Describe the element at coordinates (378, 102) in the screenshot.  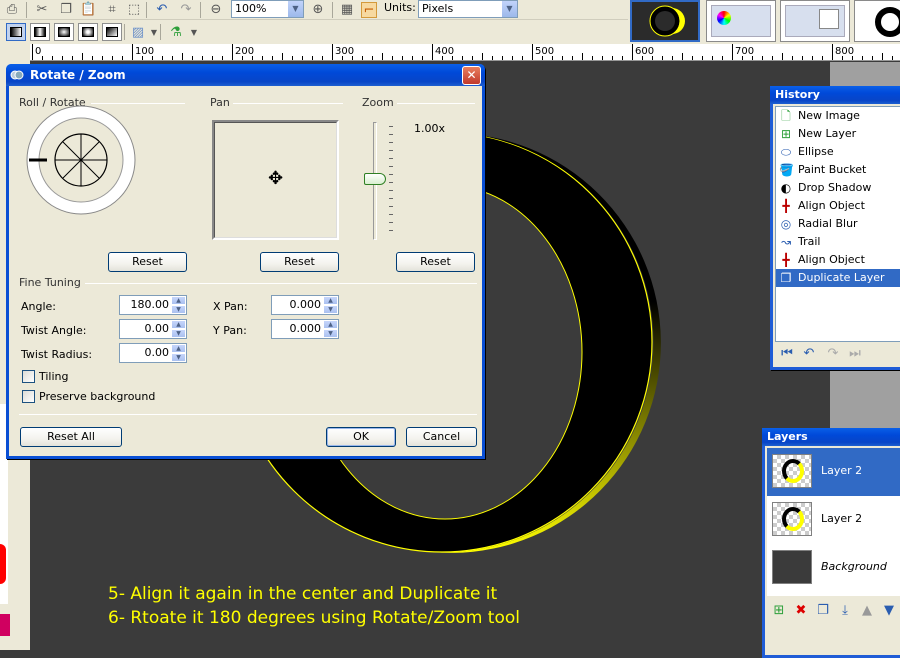
I see `zoom-header: Zoom` at that location.